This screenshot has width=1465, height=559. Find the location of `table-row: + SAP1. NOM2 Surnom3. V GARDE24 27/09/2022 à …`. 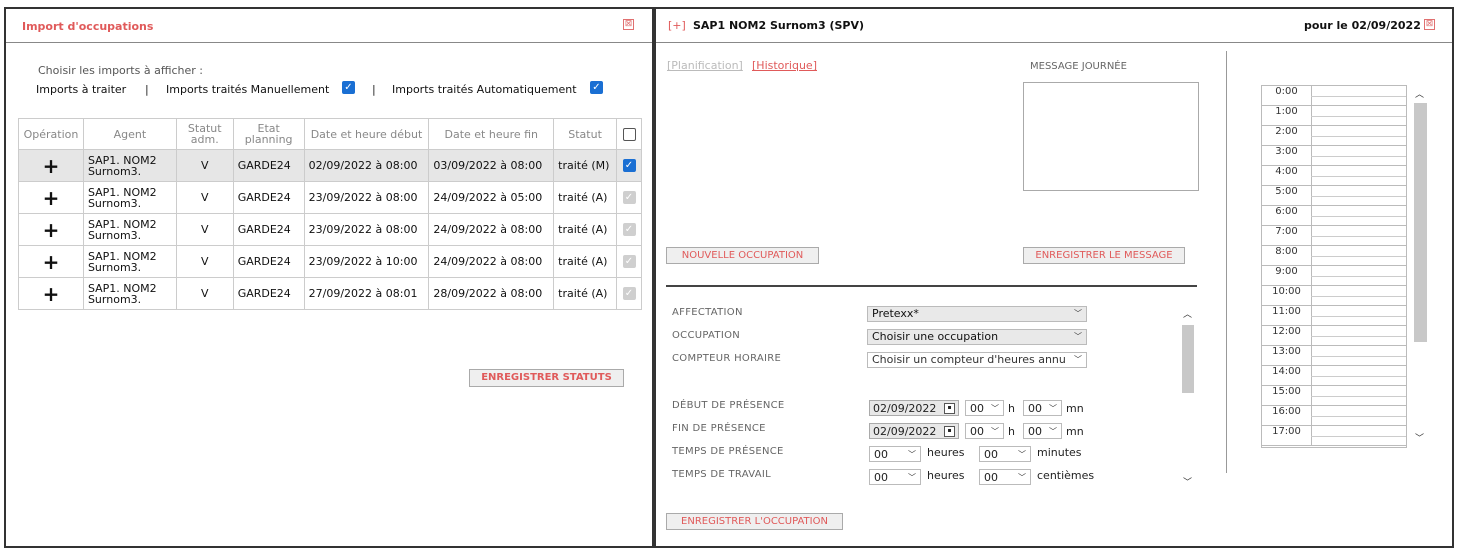

table-row: + SAP1. NOM2 Surnom3. V GARDE24 27/09/2022 à … is located at coordinates (330, 293).